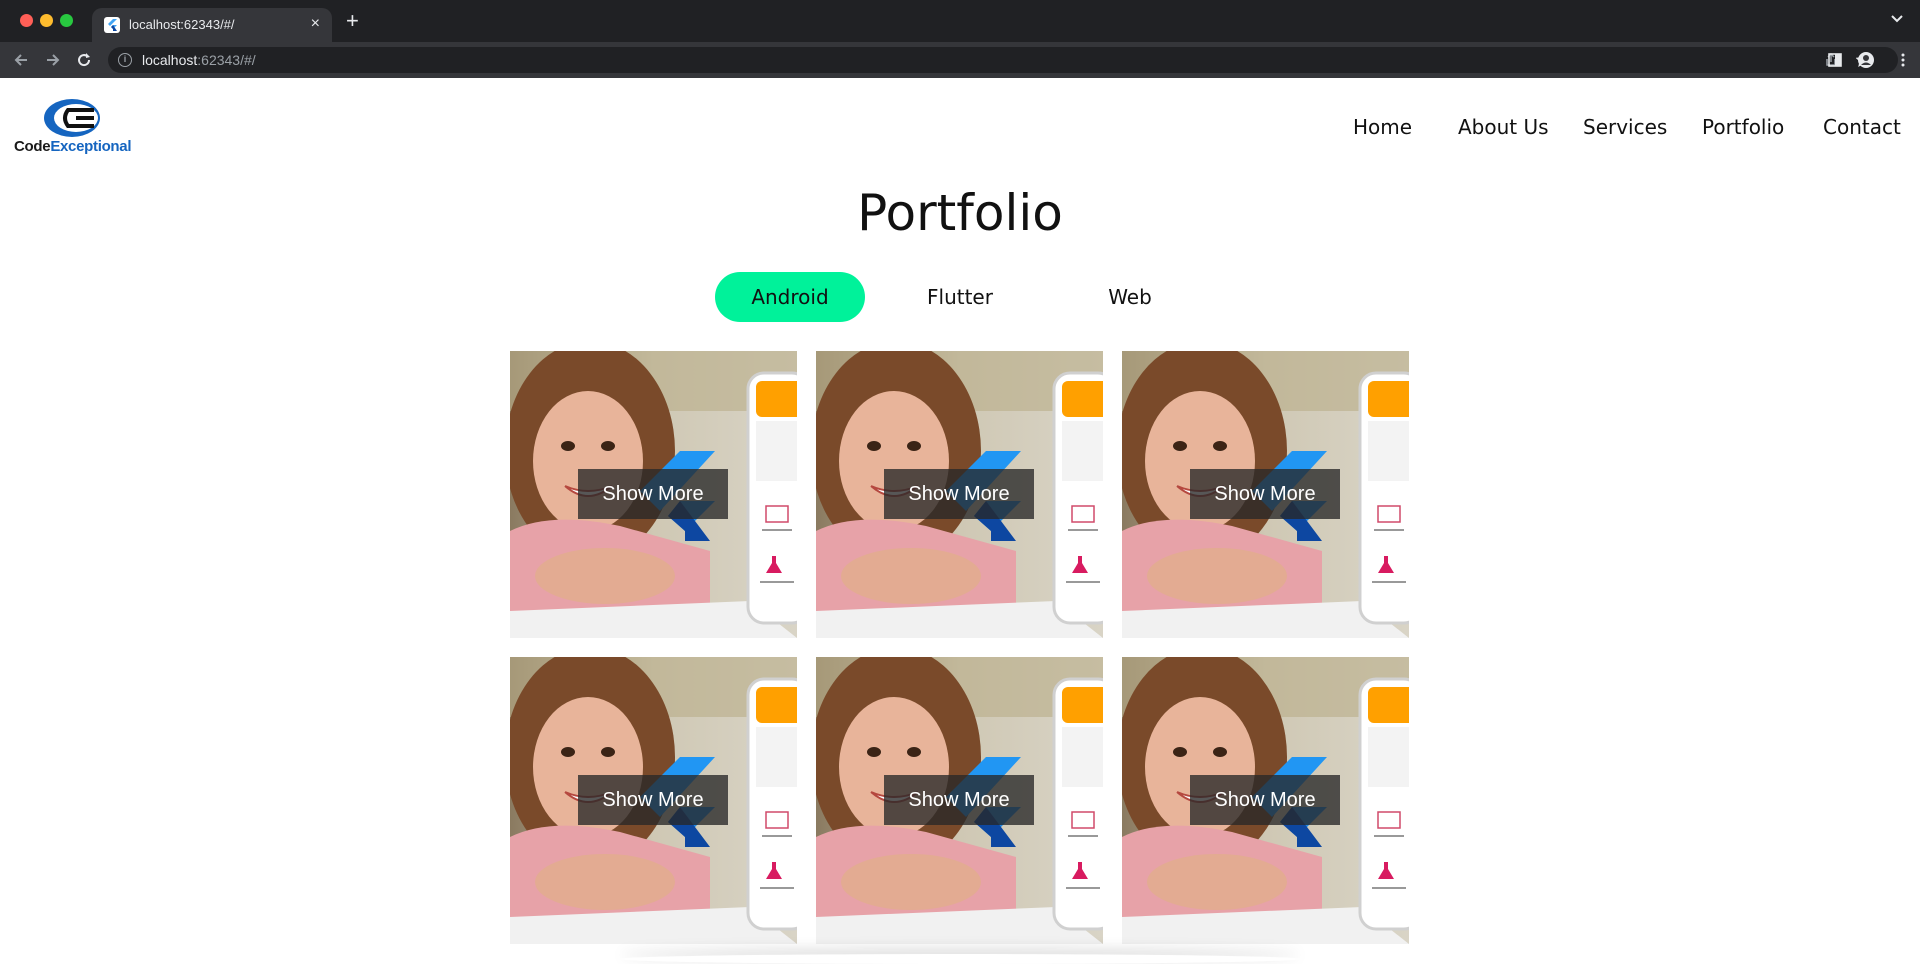 The height and width of the screenshot is (964, 1920). I want to click on browser-toolbar: i localhost:62343/#/, so click(960, 60).